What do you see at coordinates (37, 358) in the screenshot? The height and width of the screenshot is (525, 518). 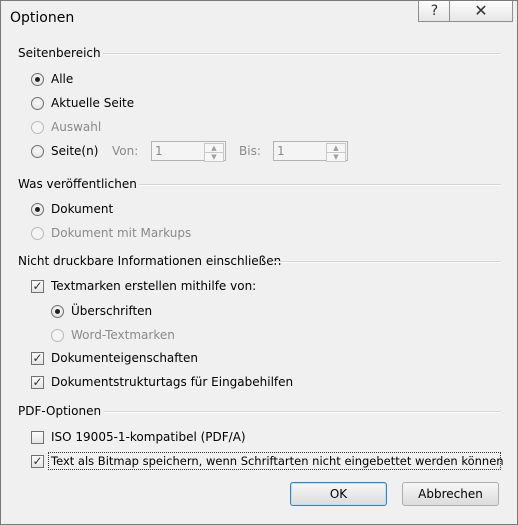 I see `checkbox-properties: ✓` at bounding box center [37, 358].